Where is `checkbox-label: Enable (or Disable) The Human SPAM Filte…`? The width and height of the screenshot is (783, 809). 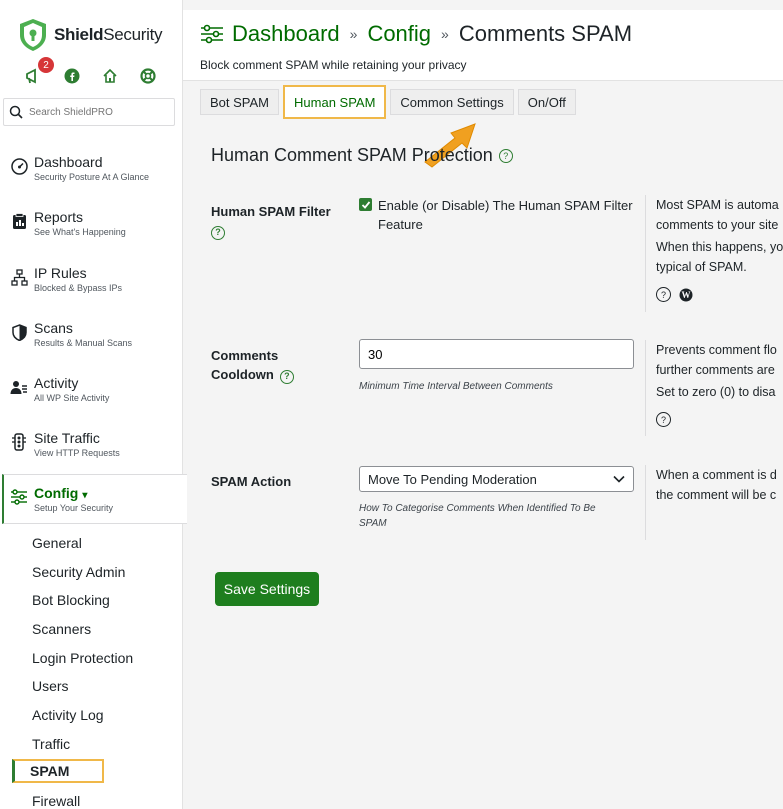 checkbox-label: Enable (or Disable) The Human SPAM Filte… is located at coordinates (505, 215).